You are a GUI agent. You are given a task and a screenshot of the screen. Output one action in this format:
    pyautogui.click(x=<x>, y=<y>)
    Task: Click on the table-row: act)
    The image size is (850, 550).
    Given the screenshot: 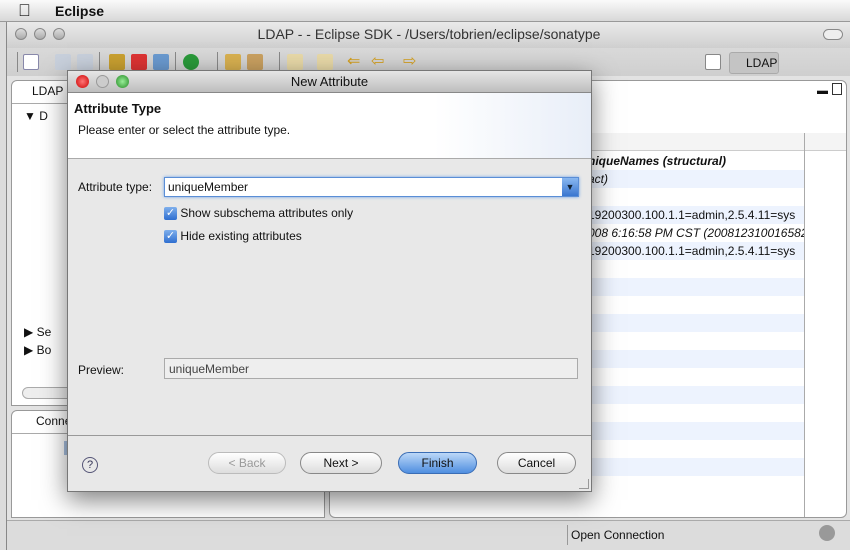 What is the action you would take?
    pyautogui.click(x=694, y=179)
    